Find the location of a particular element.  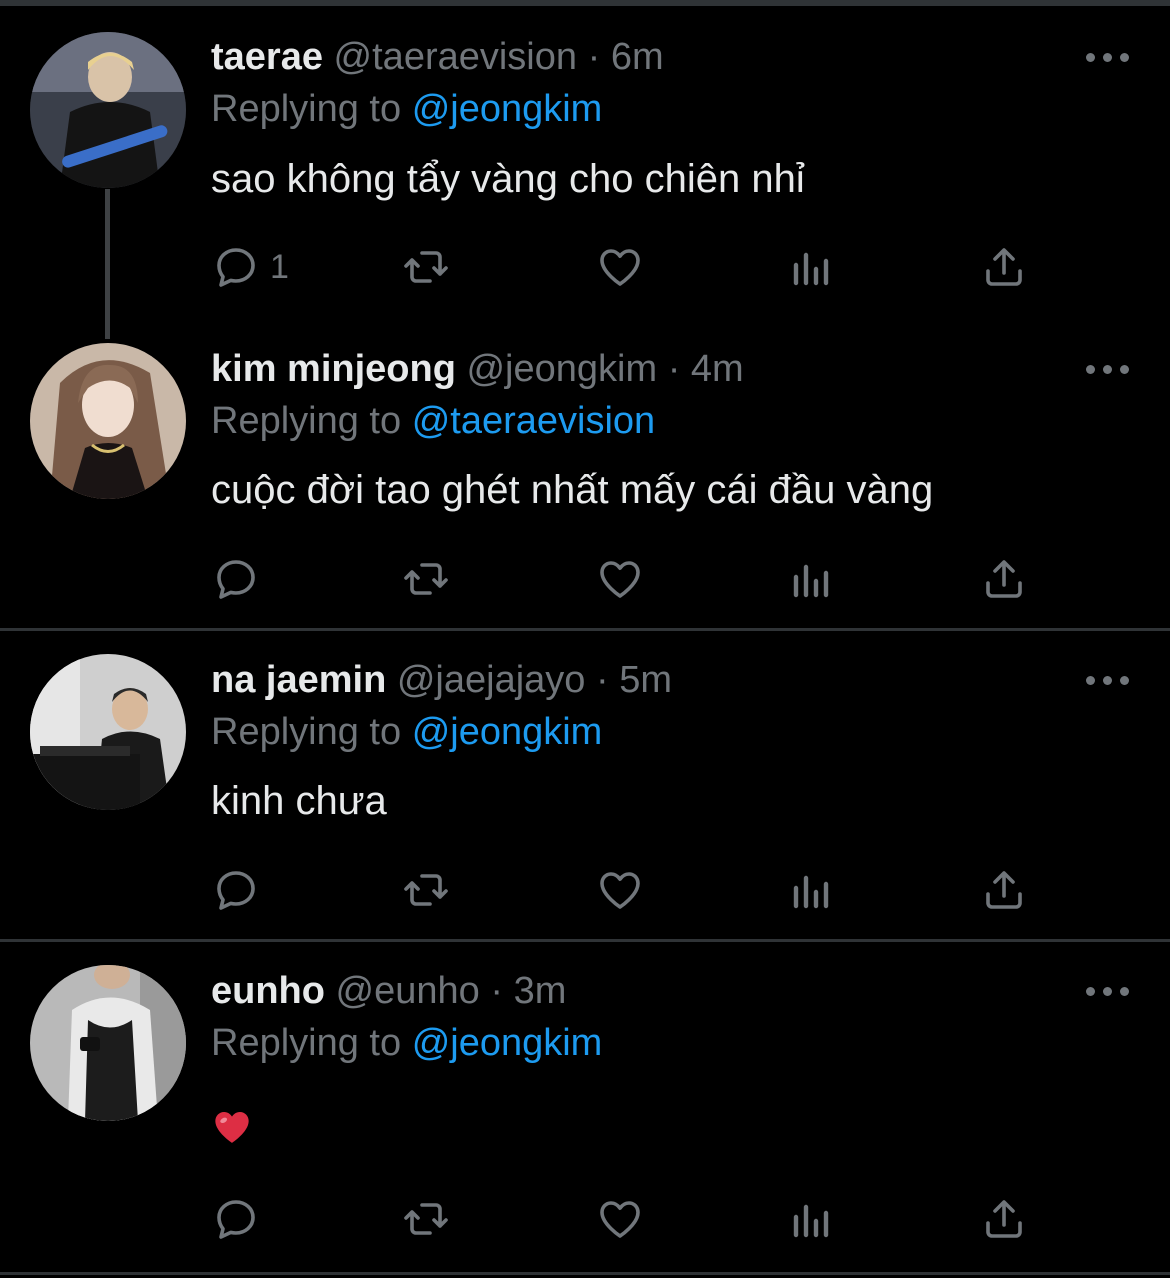

replying-handle-link: @taeraevision is located at coordinates (533, 421).